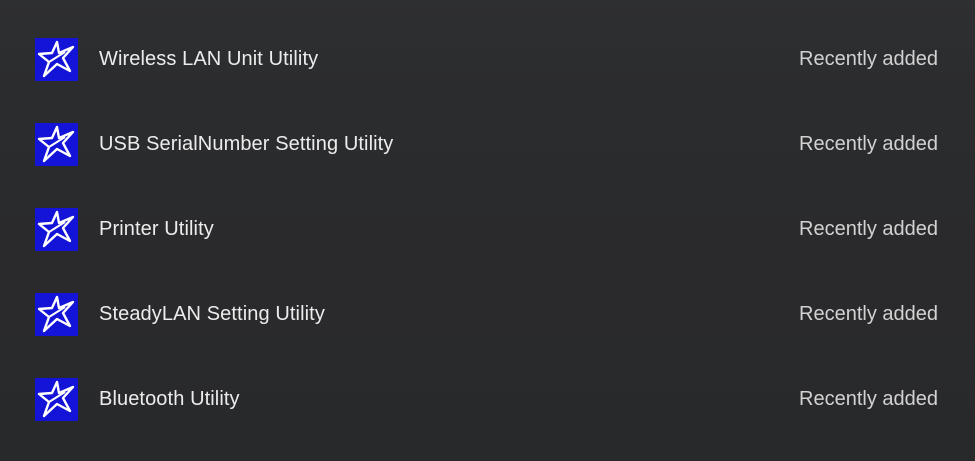 The height and width of the screenshot is (461, 975). What do you see at coordinates (156, 229) in the screenshot?
I see `app-name: Printer Utility` at bounding box center [156, 229].